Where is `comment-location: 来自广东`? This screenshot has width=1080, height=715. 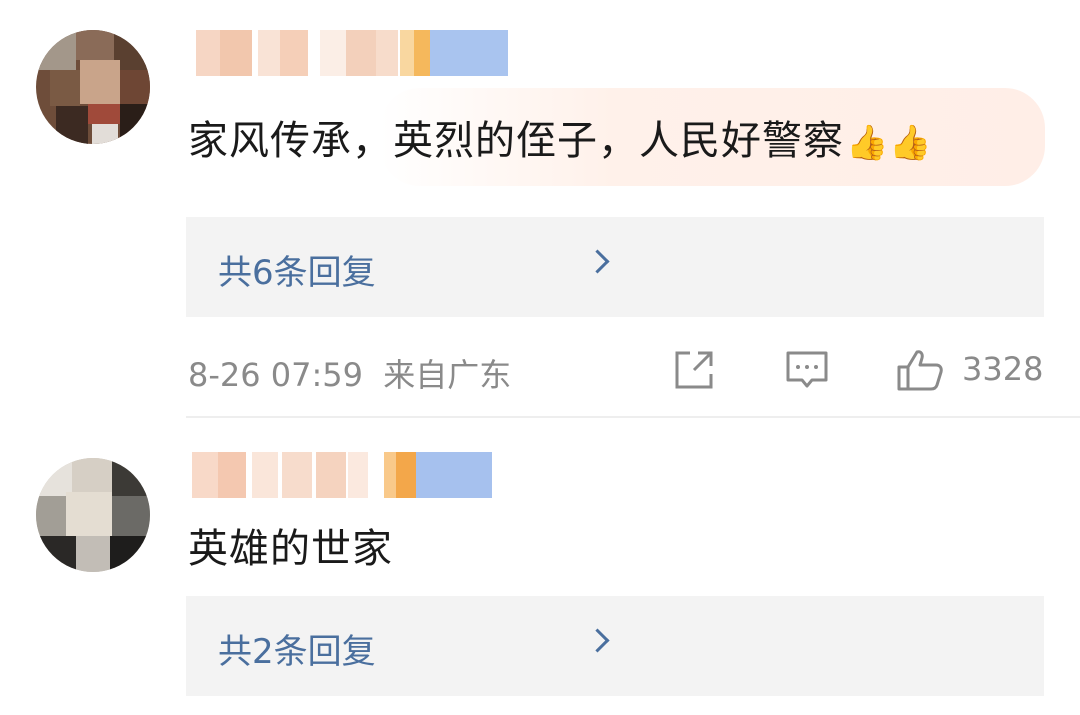
comment-location: 来自广东 is located at coordinates (447, 375).